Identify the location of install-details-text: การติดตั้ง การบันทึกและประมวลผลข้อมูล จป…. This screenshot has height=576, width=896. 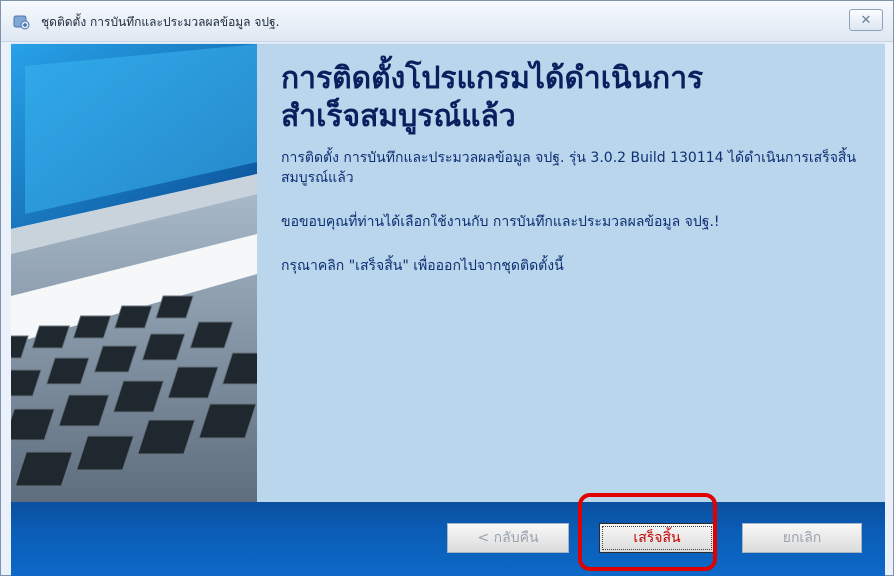
(569, 168).